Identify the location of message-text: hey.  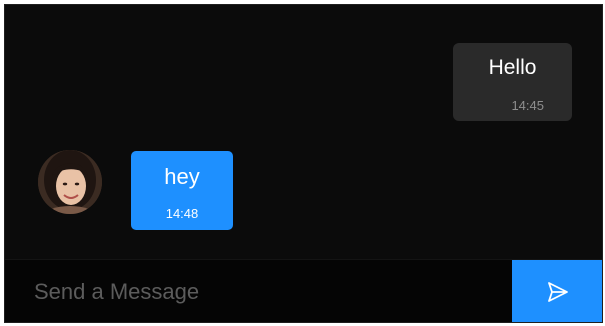
(182, 176).